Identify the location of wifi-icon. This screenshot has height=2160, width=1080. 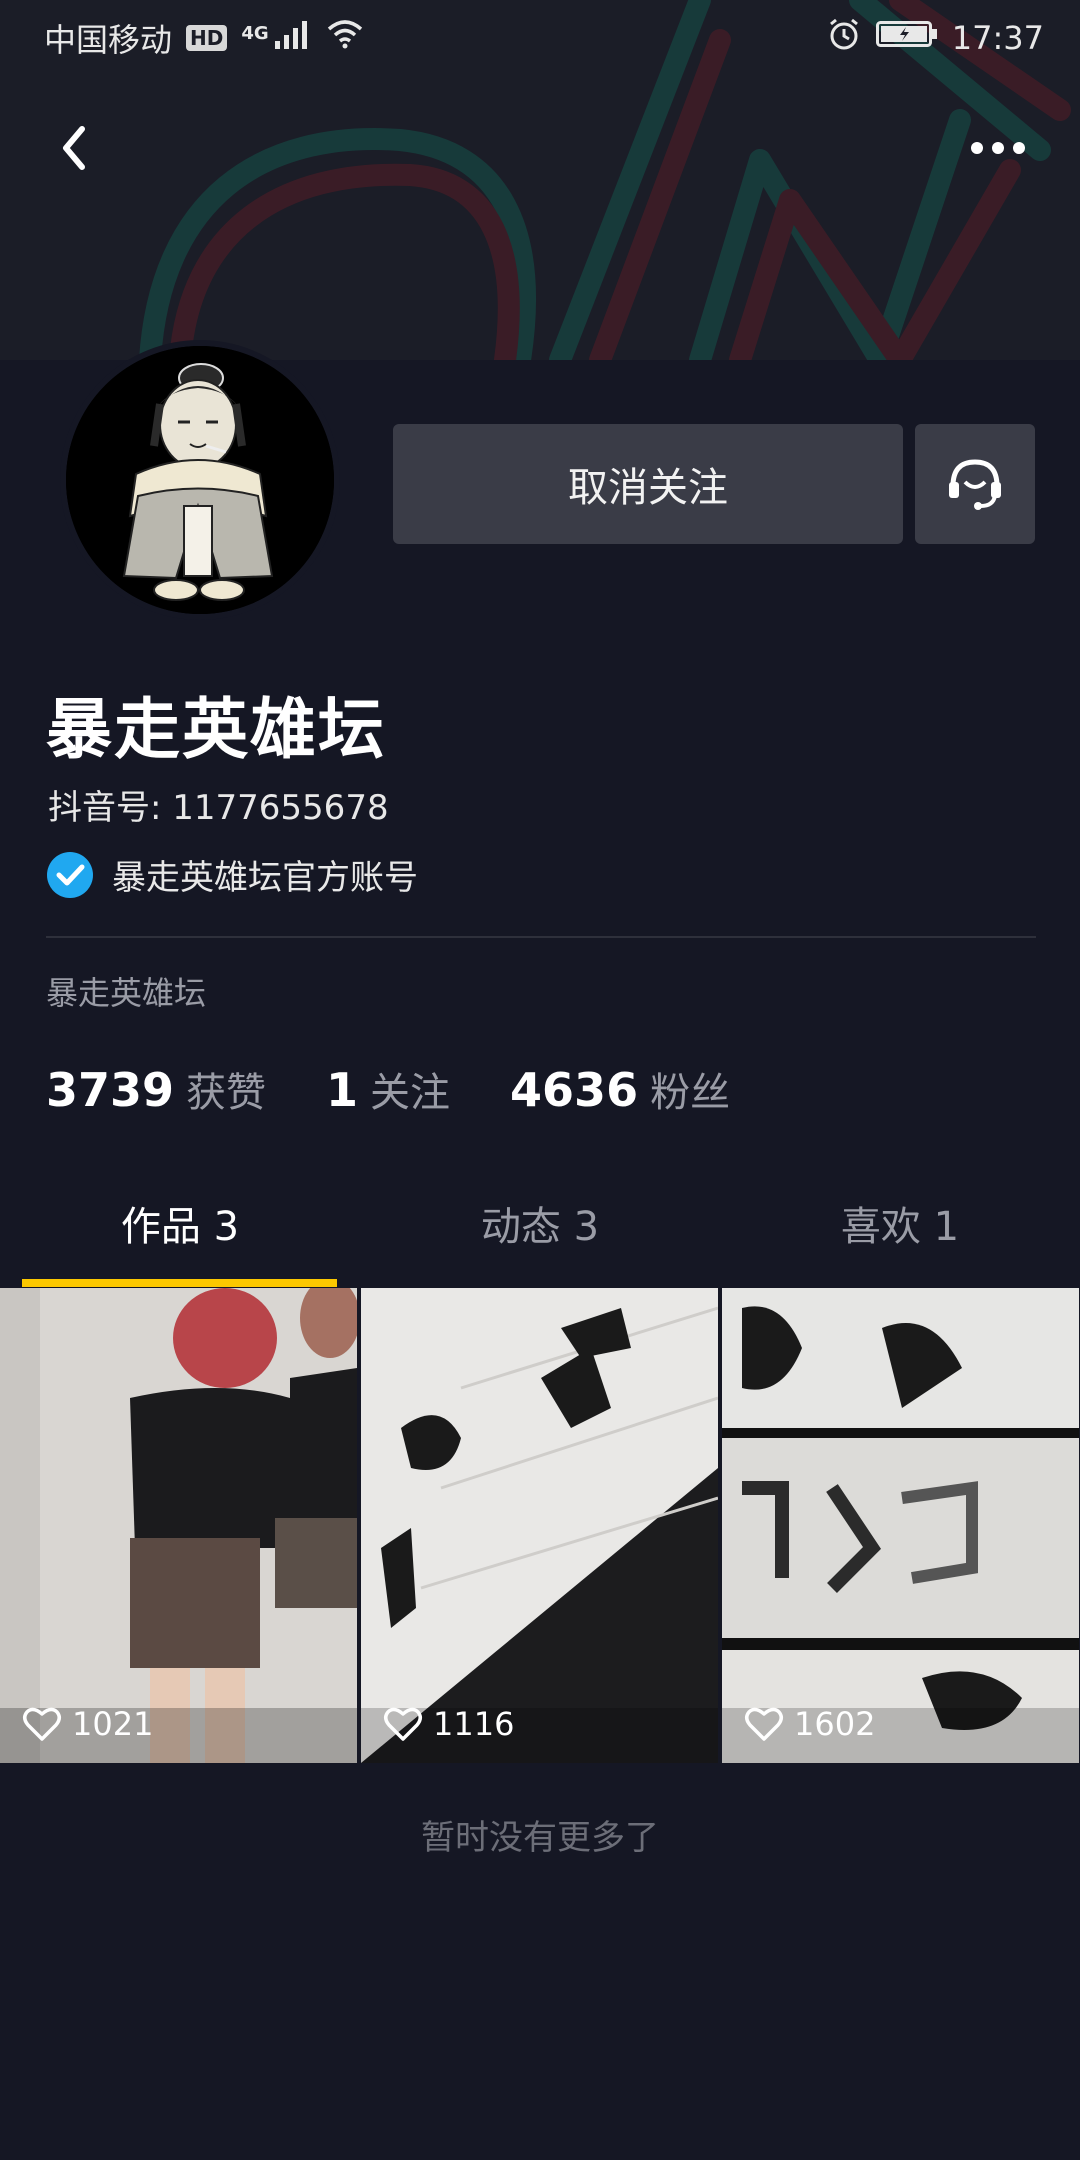
(345, 38).